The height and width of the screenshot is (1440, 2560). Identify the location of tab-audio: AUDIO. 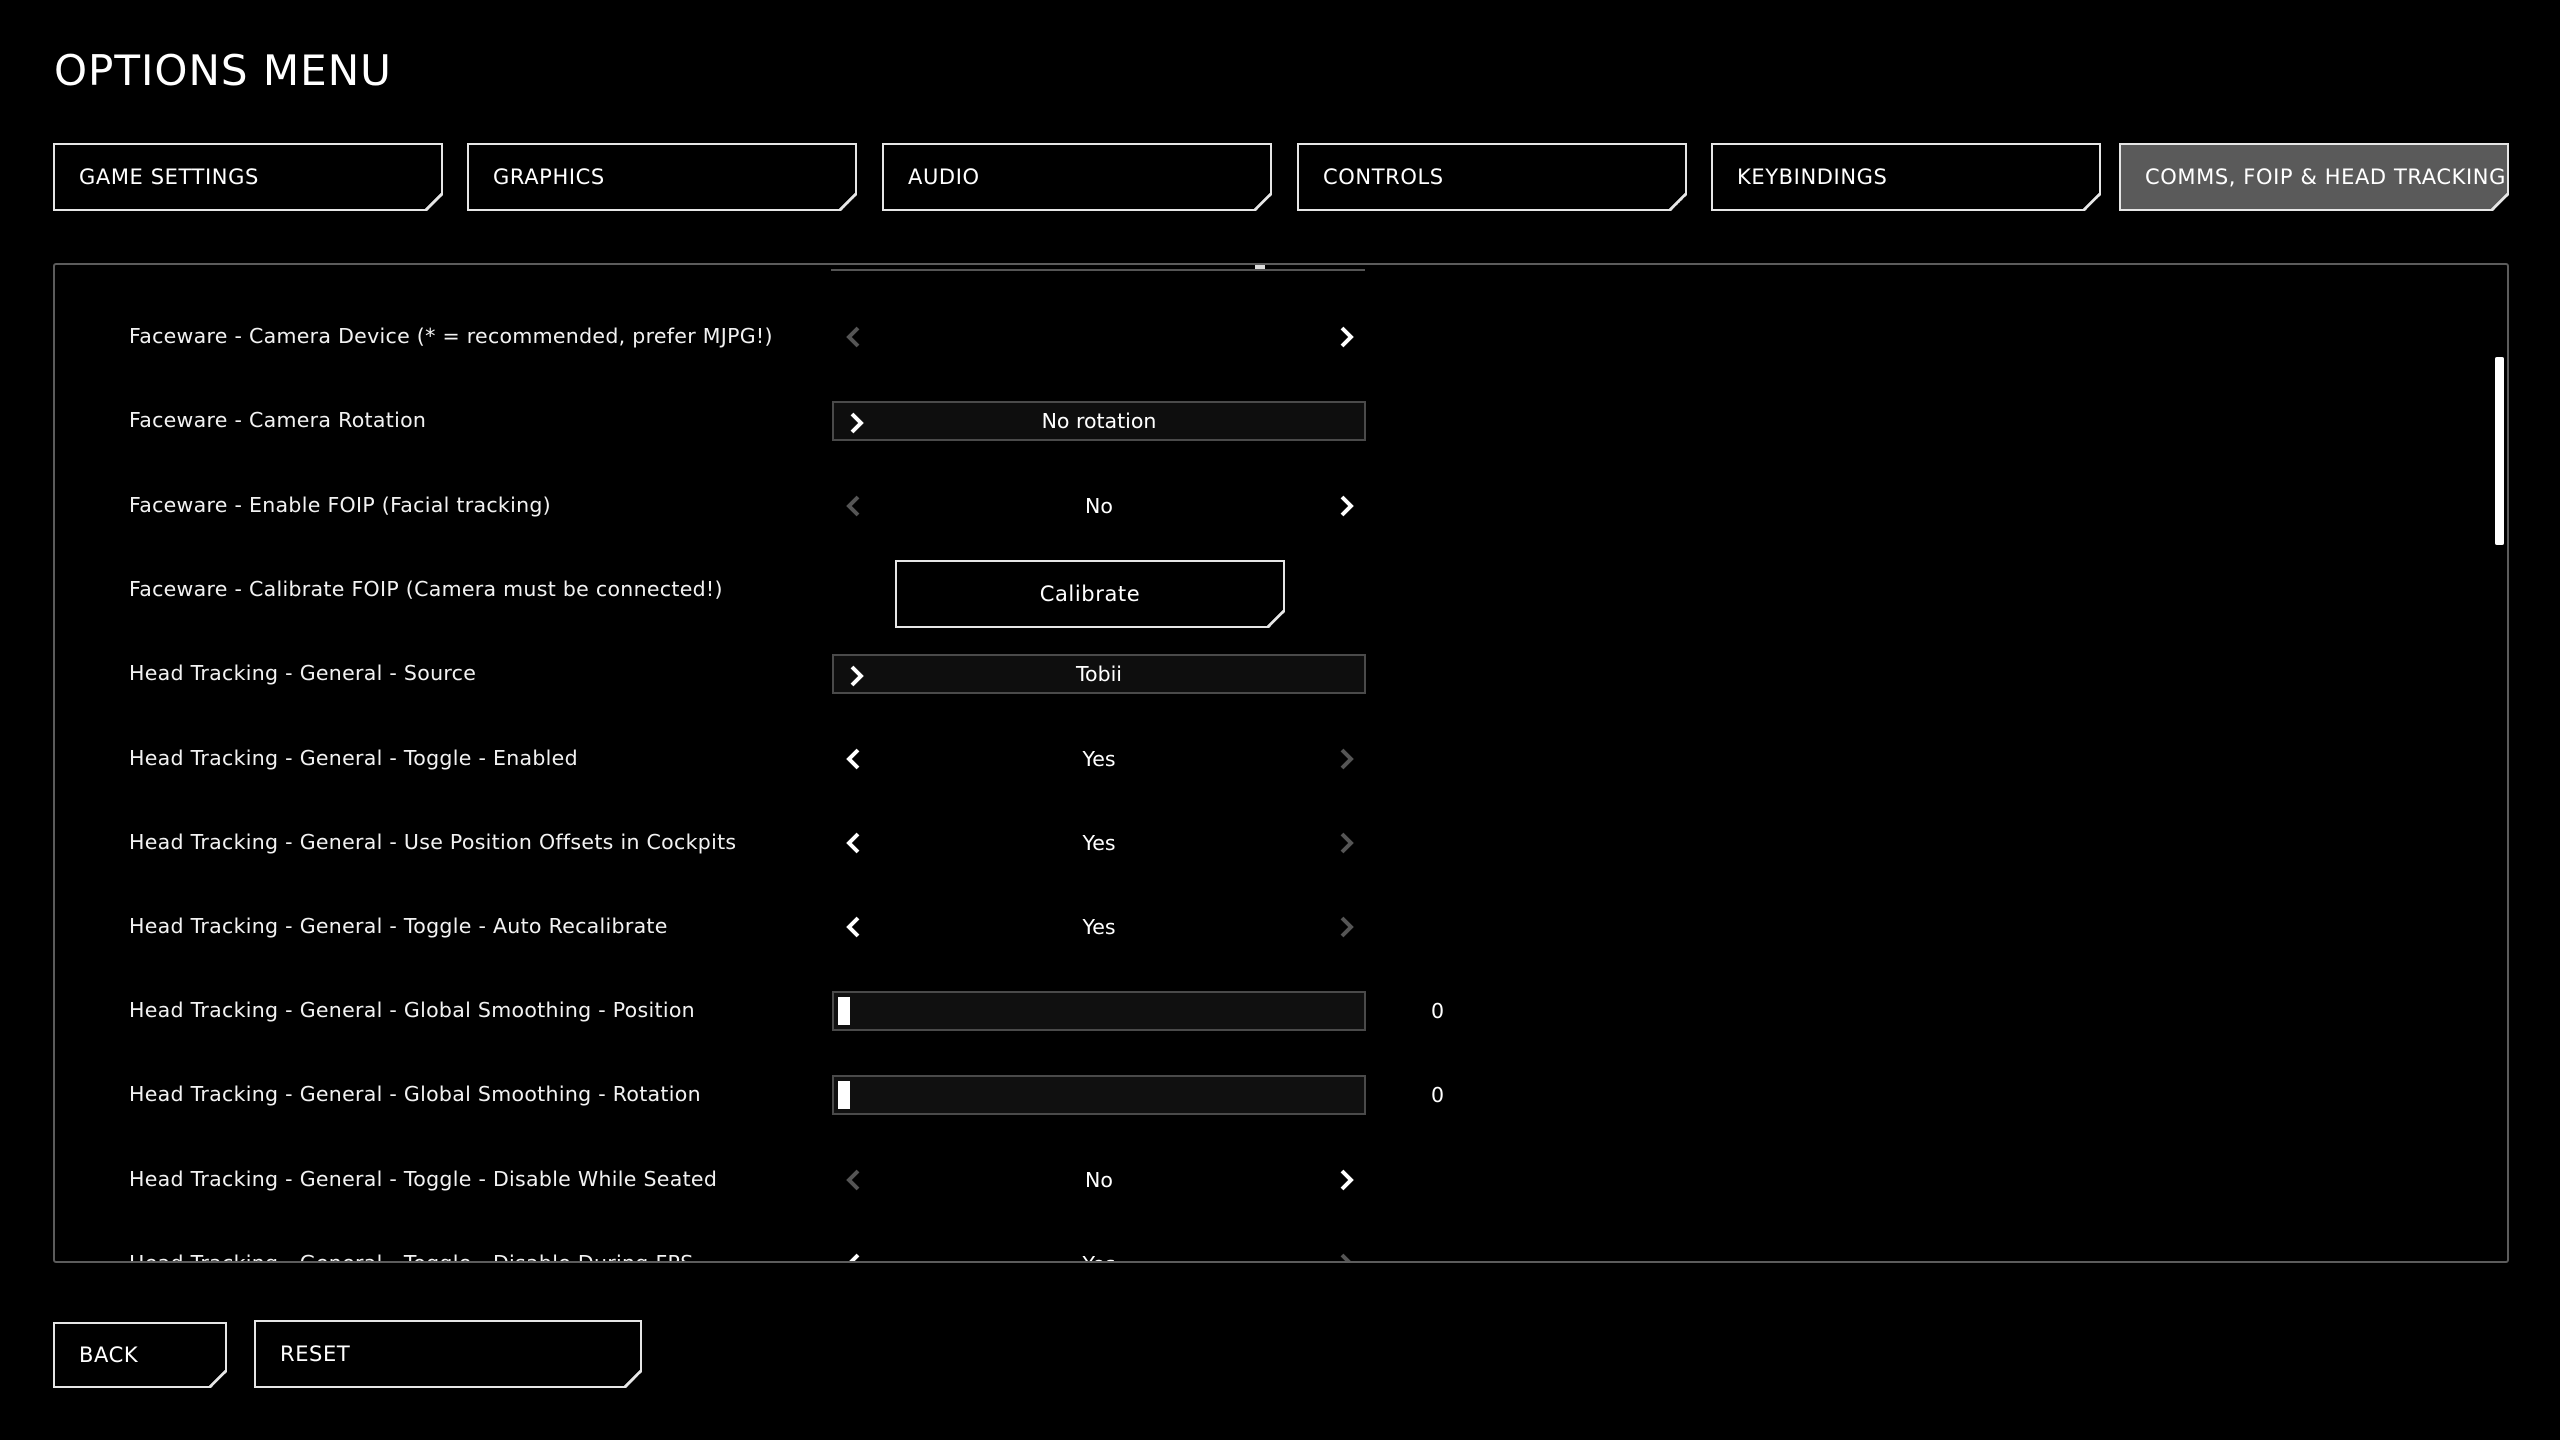
(1077, 177).